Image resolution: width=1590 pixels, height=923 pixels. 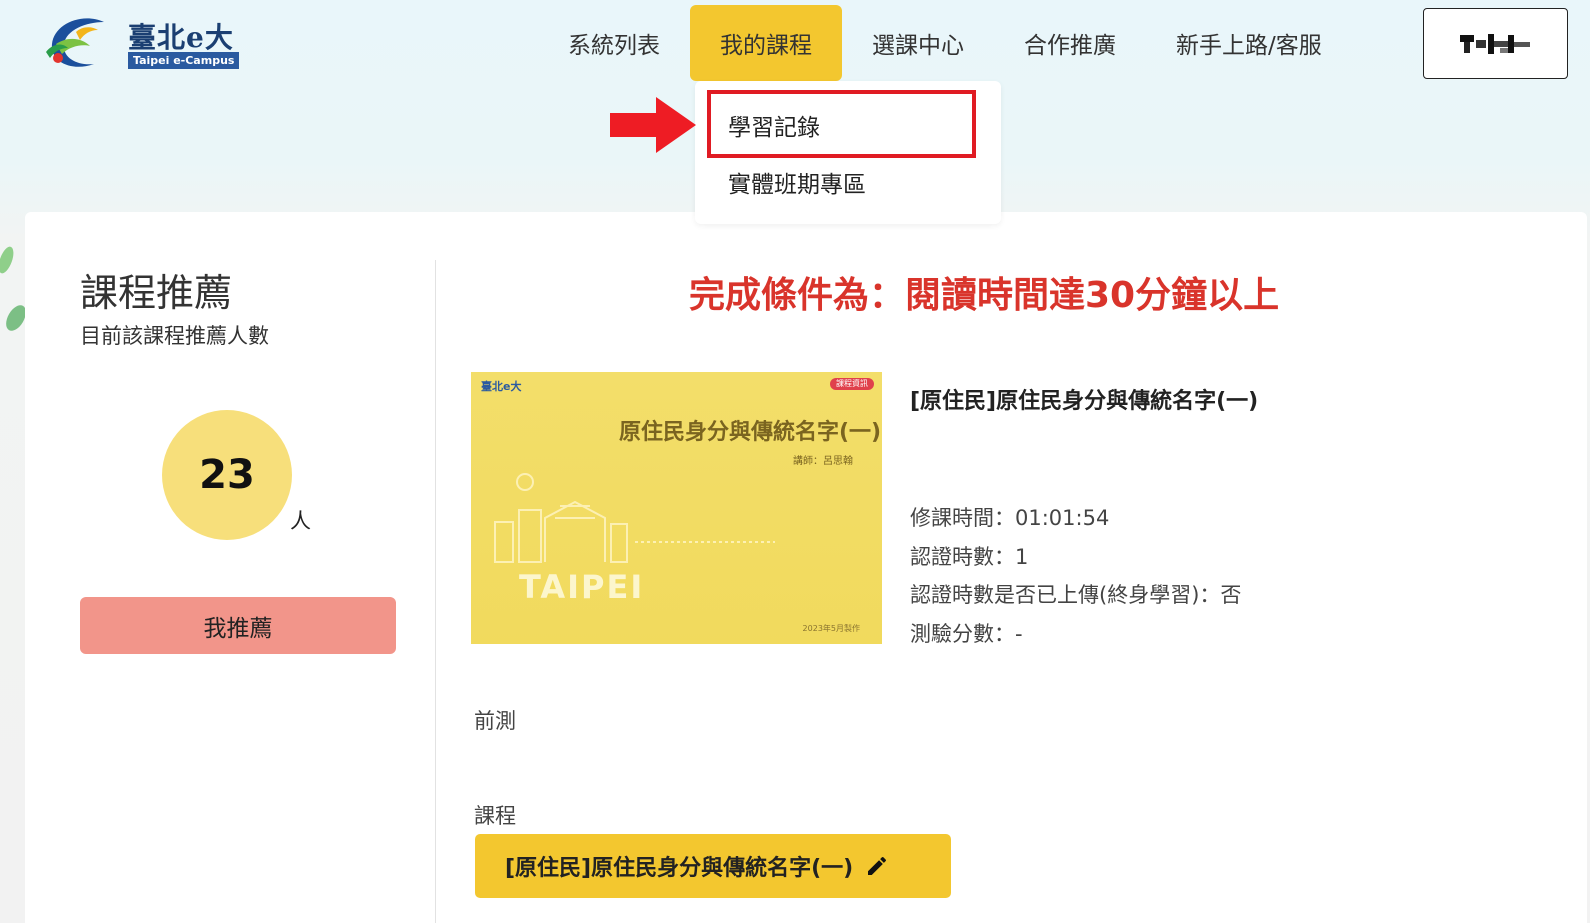 I want to click on main-nav: 系統列表 我的課程 選課中心 合作推廣 新手上路/客服, so click(x=945, y=43).